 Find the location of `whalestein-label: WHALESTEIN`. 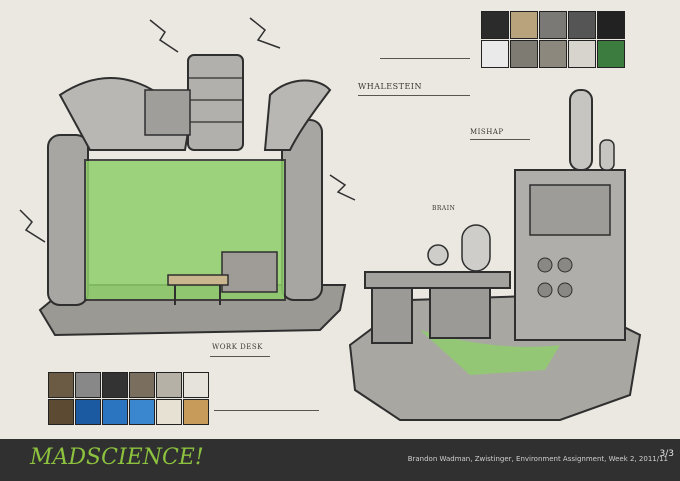

whalestein-label: WHALESTEIN is located at coordinates (390, 86).